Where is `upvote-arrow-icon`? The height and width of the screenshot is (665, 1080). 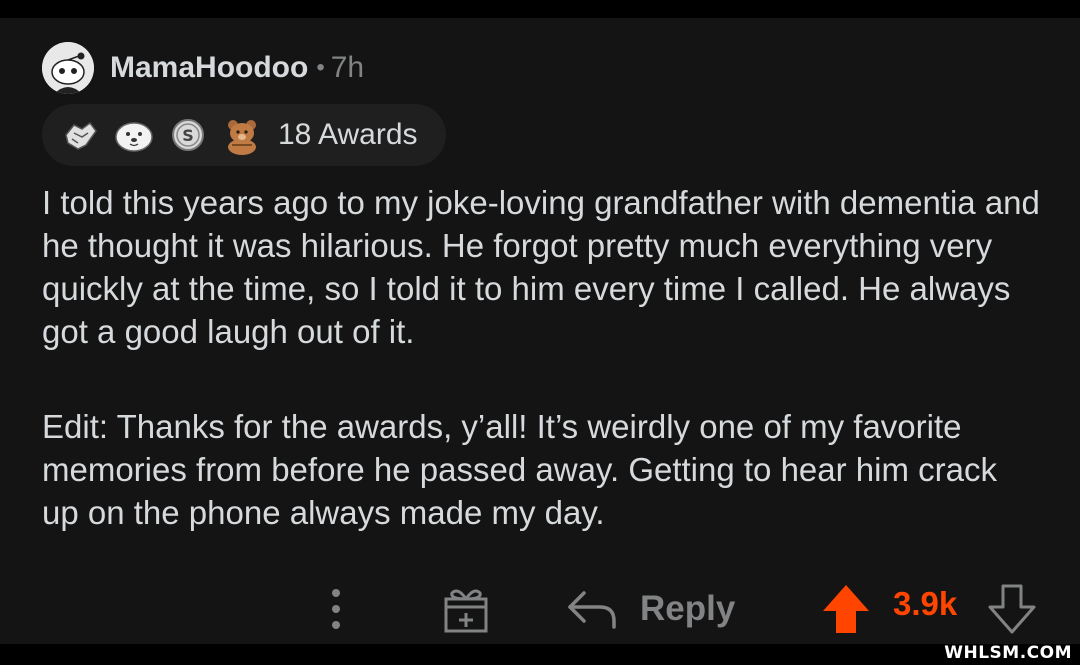
upvote-arrow-icon is located at coordinates (846, 609).